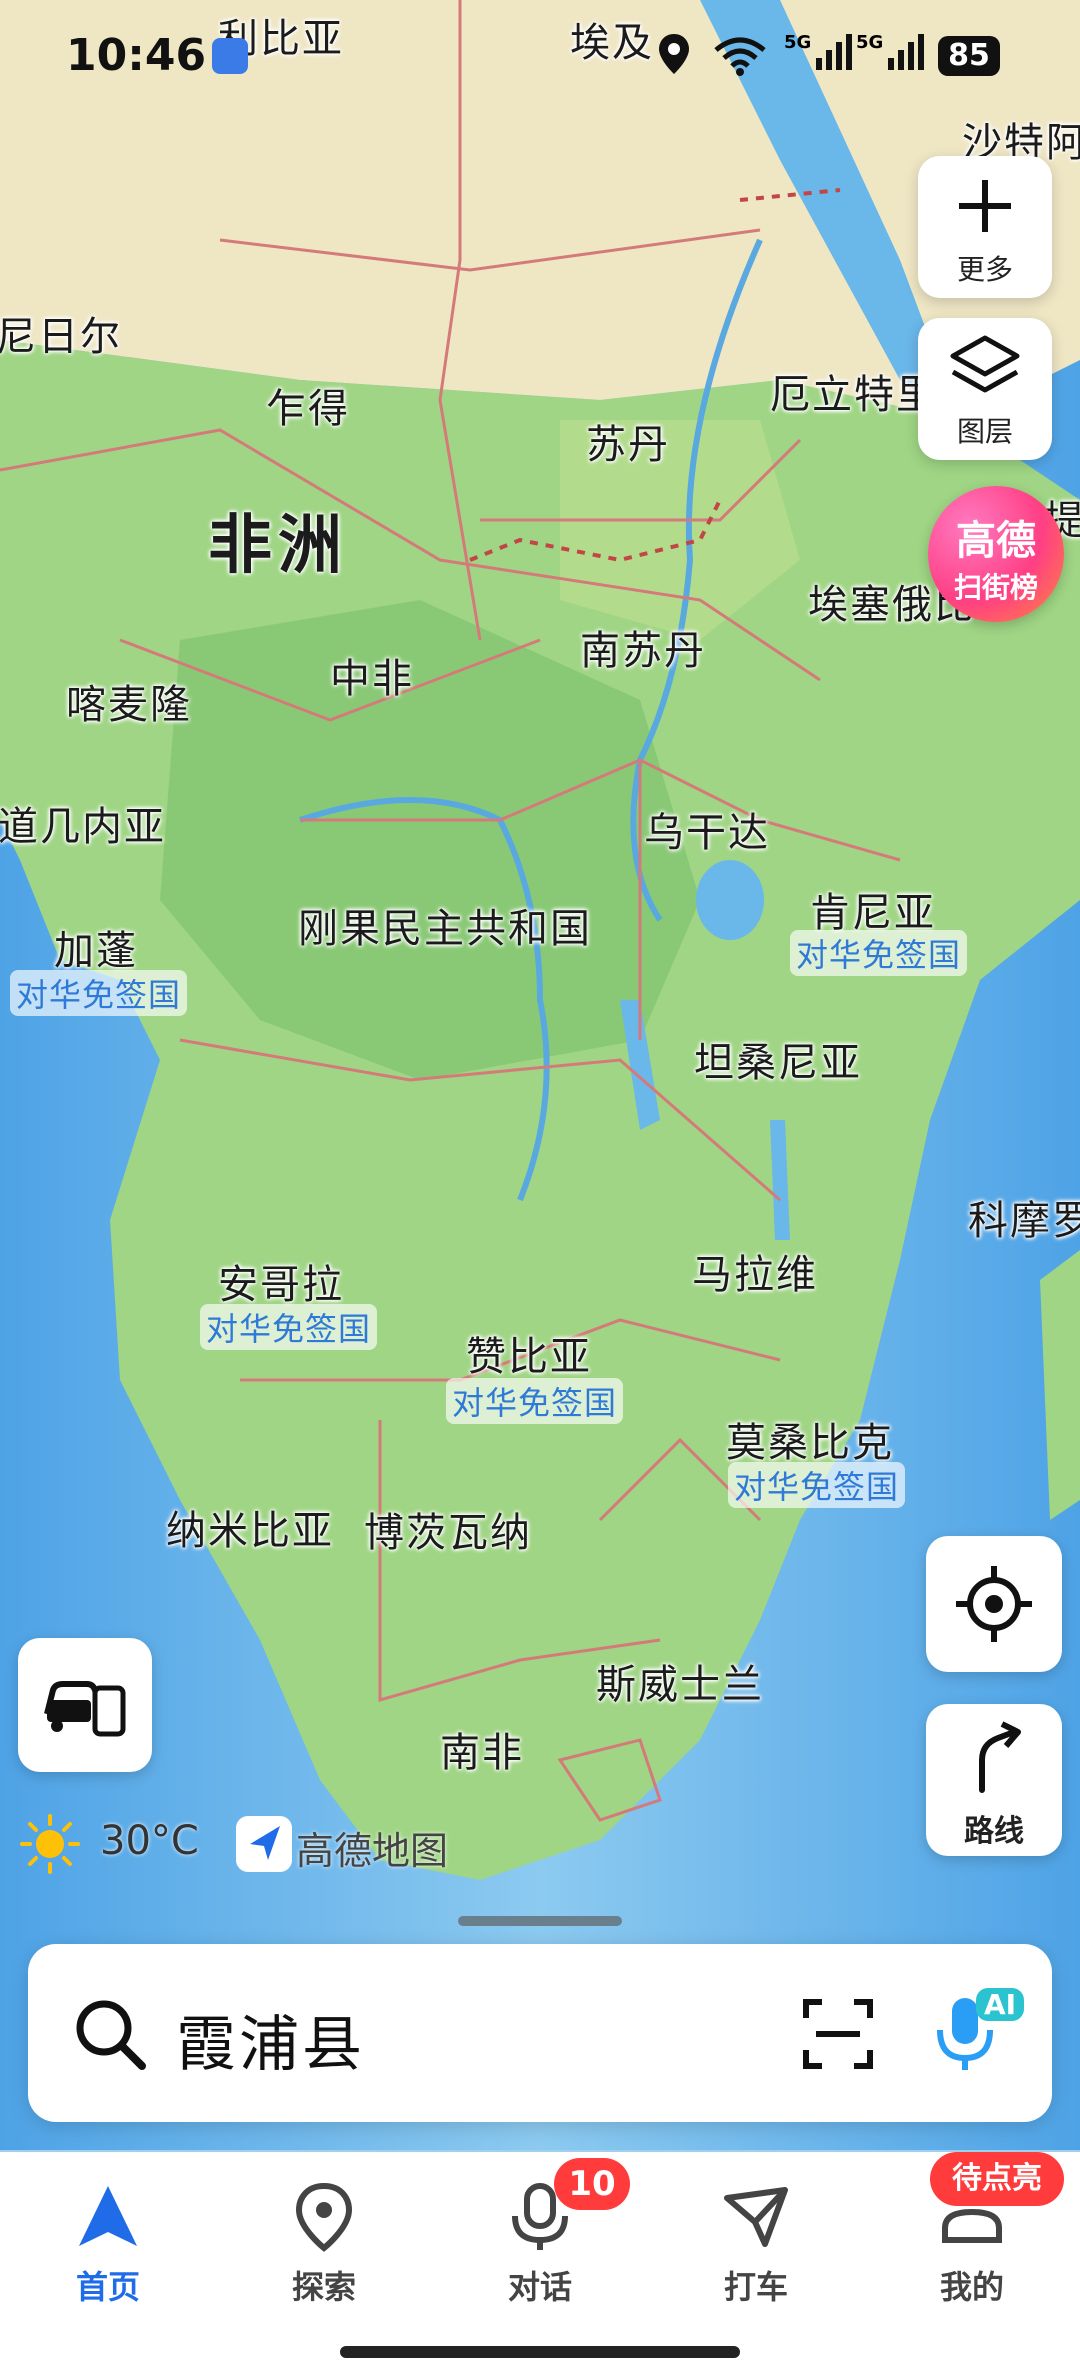  Describe the element at coordinates (264, 1844) in the screenshot. I see `amap-logo-icon` at that location.